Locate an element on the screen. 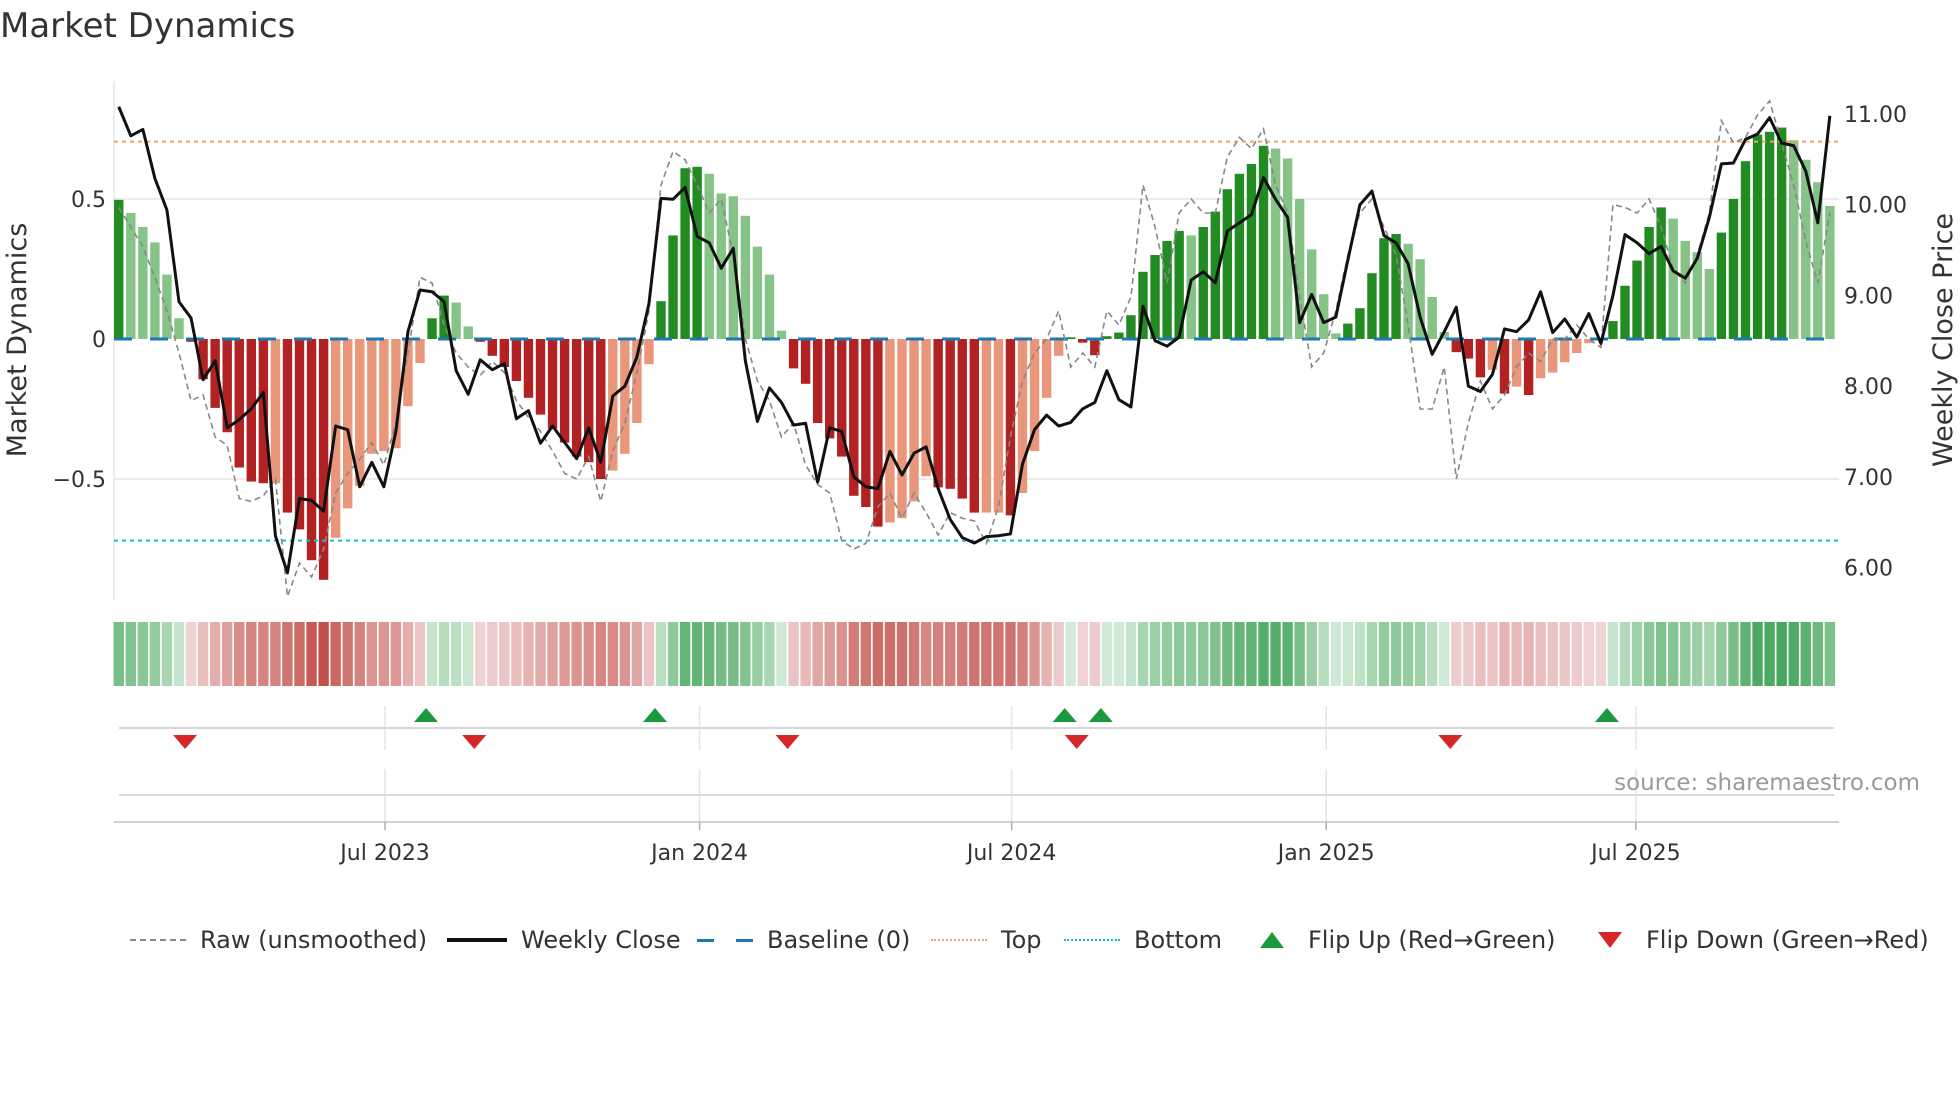  legend-item-baseline: Baseline (0) is located at coordinates (803, 940).